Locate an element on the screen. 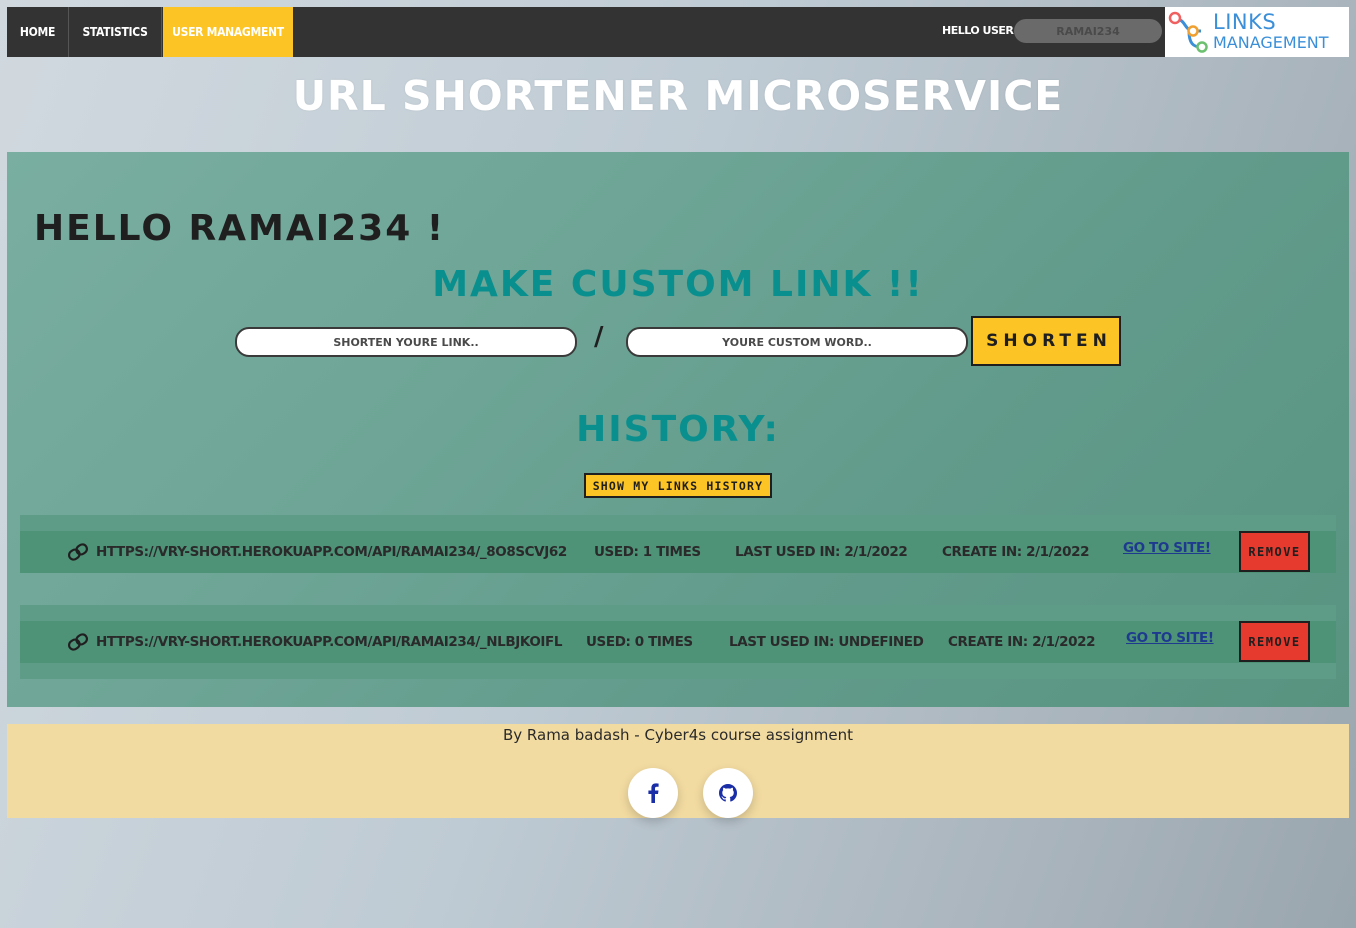 This screenshot has width=1356, height=928. facebook-icon is located at coordinates (653, 793).